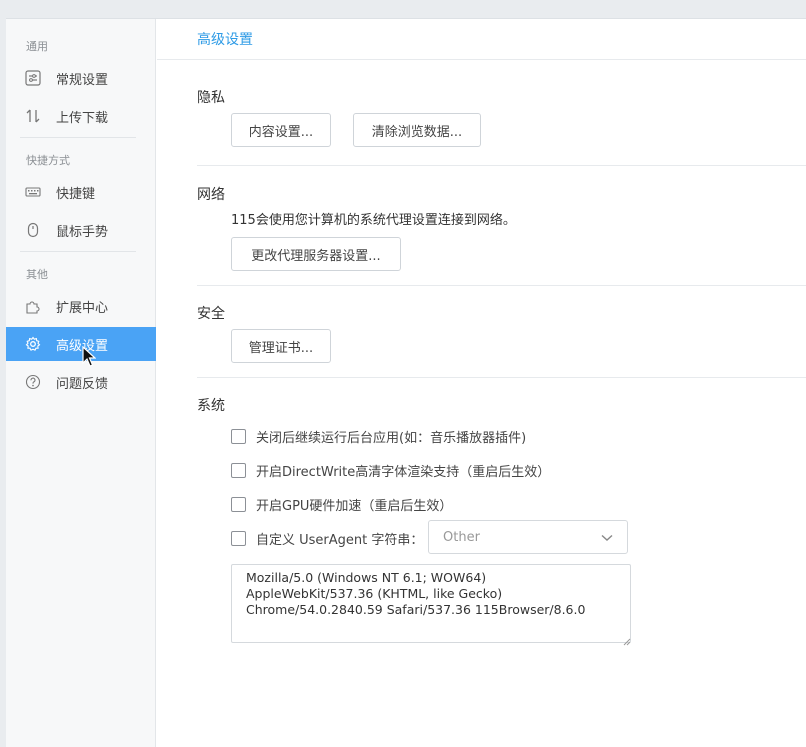 This screenshot has width=806, height=747. I want to click on sidebar-item-general: 常规设置, so click(81, 78).